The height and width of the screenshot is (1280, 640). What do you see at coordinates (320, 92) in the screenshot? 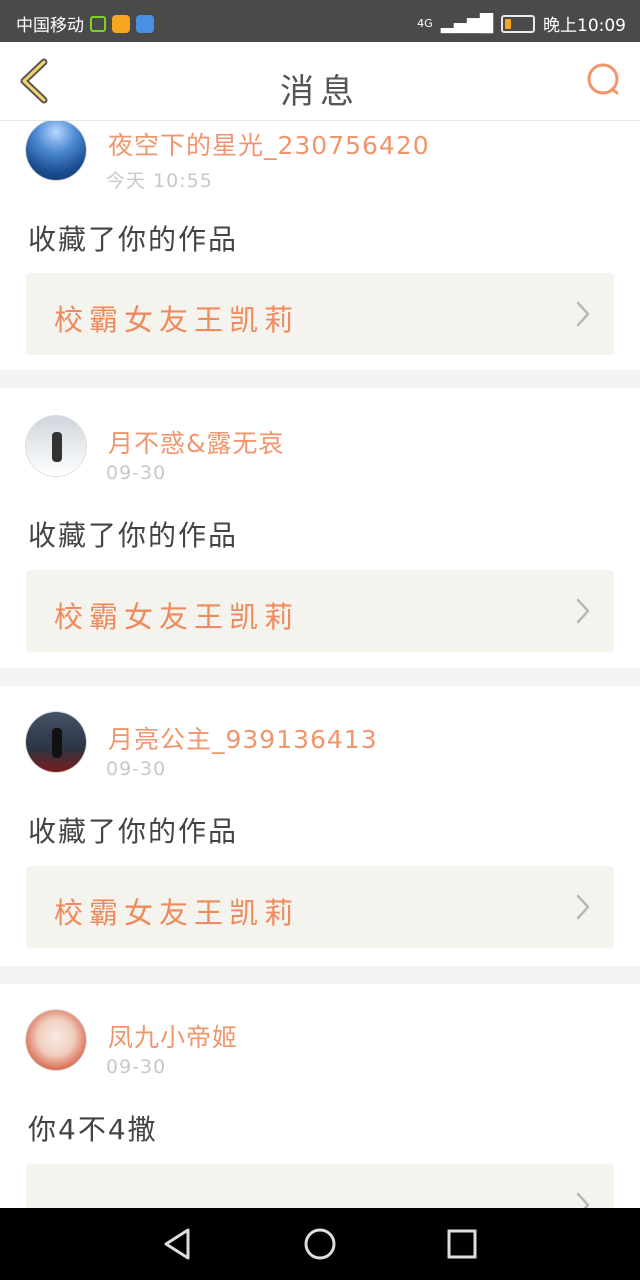
I see `page-title: 消息` at bounding box center [320, 92].